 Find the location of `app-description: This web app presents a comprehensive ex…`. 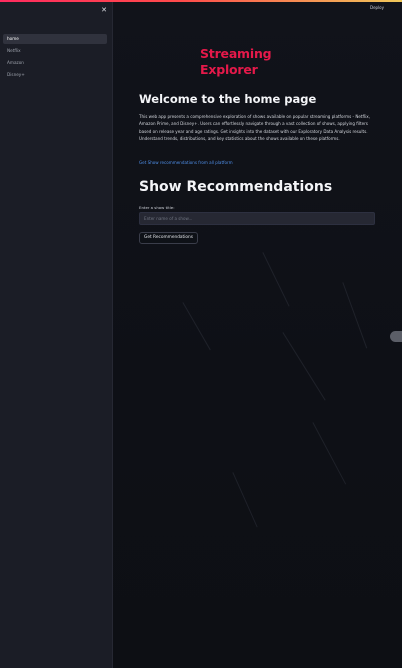

app-description: This web app presents a comprehensive ex… is located at coordinates (254, 127).